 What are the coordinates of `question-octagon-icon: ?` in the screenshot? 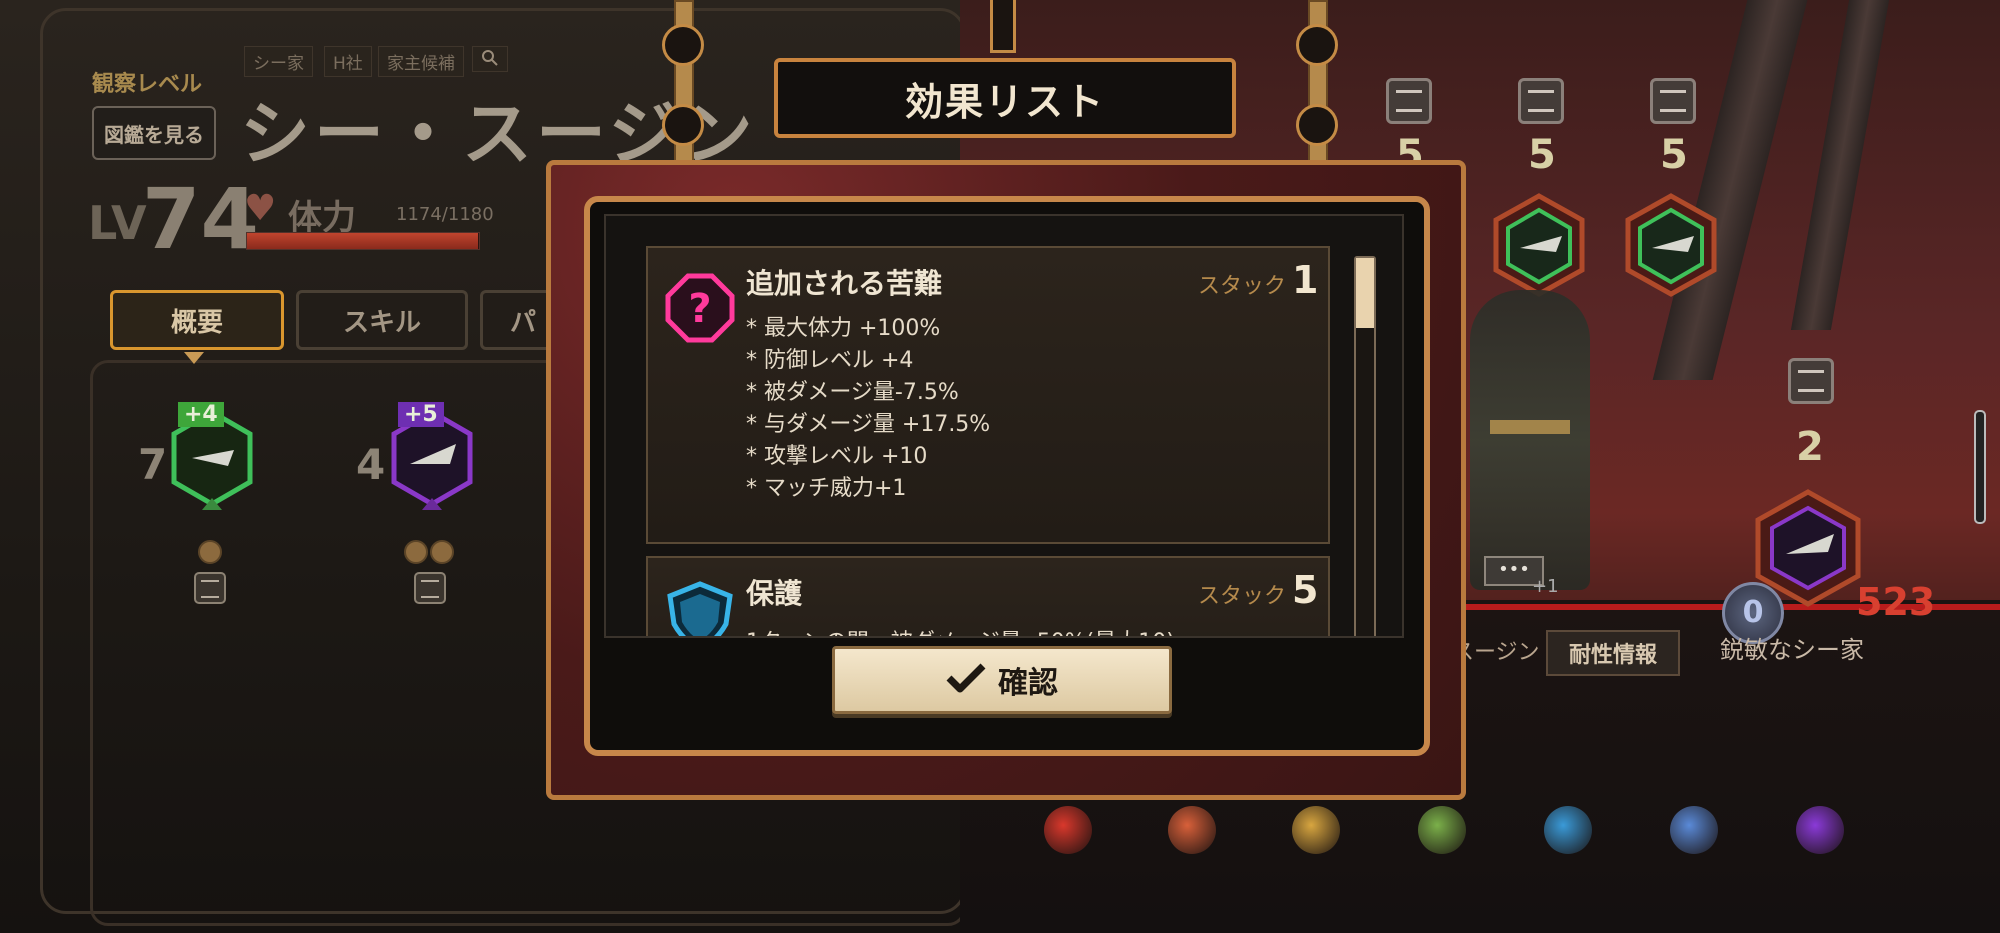 It's located at (700, 308).